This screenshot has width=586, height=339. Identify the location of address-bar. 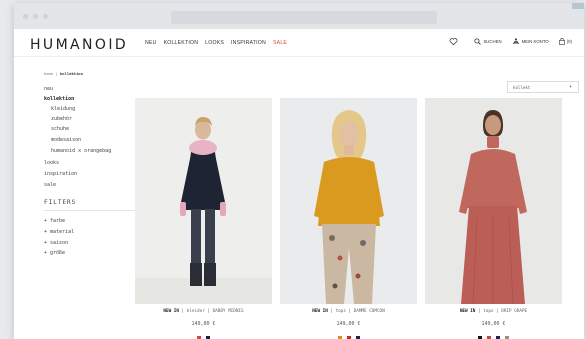
(304, 17).